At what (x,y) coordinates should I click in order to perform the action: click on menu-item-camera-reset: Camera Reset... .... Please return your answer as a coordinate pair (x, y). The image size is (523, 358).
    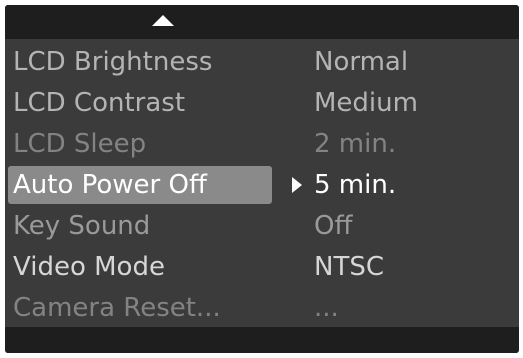
    Looking at the image, I should click on (262, 308).